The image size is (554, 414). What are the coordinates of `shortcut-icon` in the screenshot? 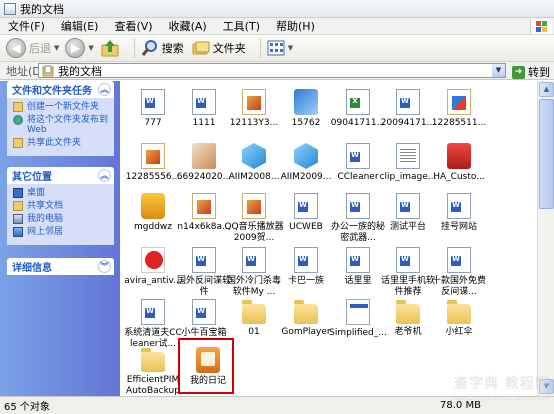 It's located at (306, 102).